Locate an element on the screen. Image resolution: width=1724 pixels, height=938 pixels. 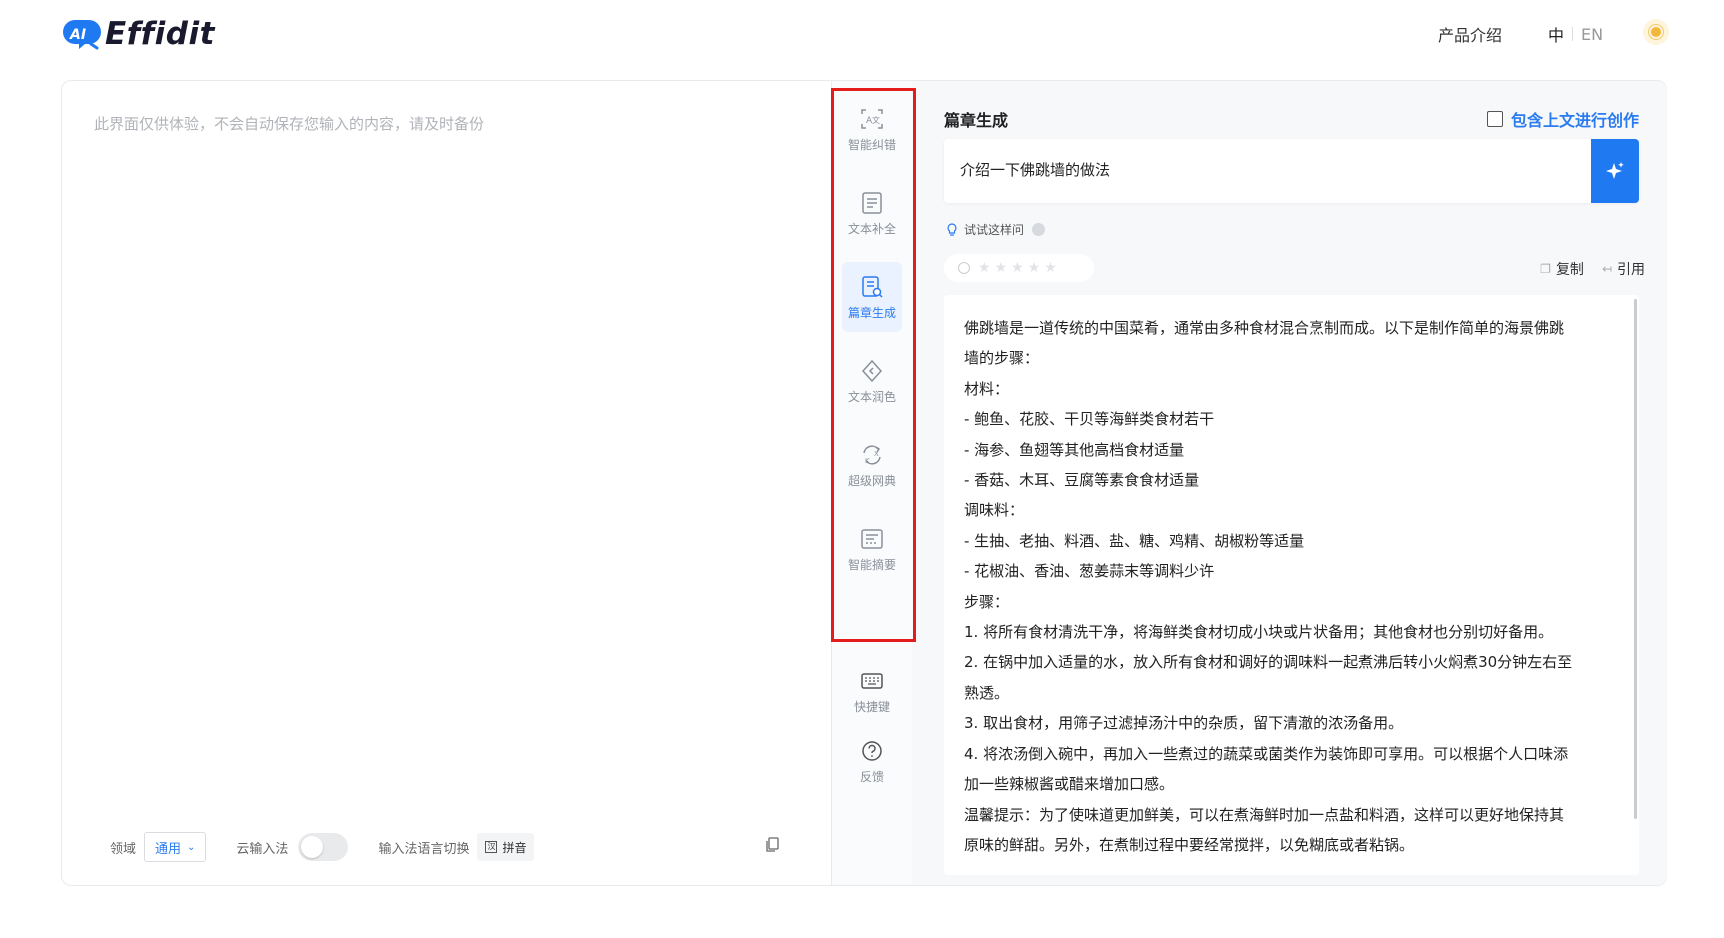
input-language-label: 输入法语言切换 is located at coordinates (424, 849).